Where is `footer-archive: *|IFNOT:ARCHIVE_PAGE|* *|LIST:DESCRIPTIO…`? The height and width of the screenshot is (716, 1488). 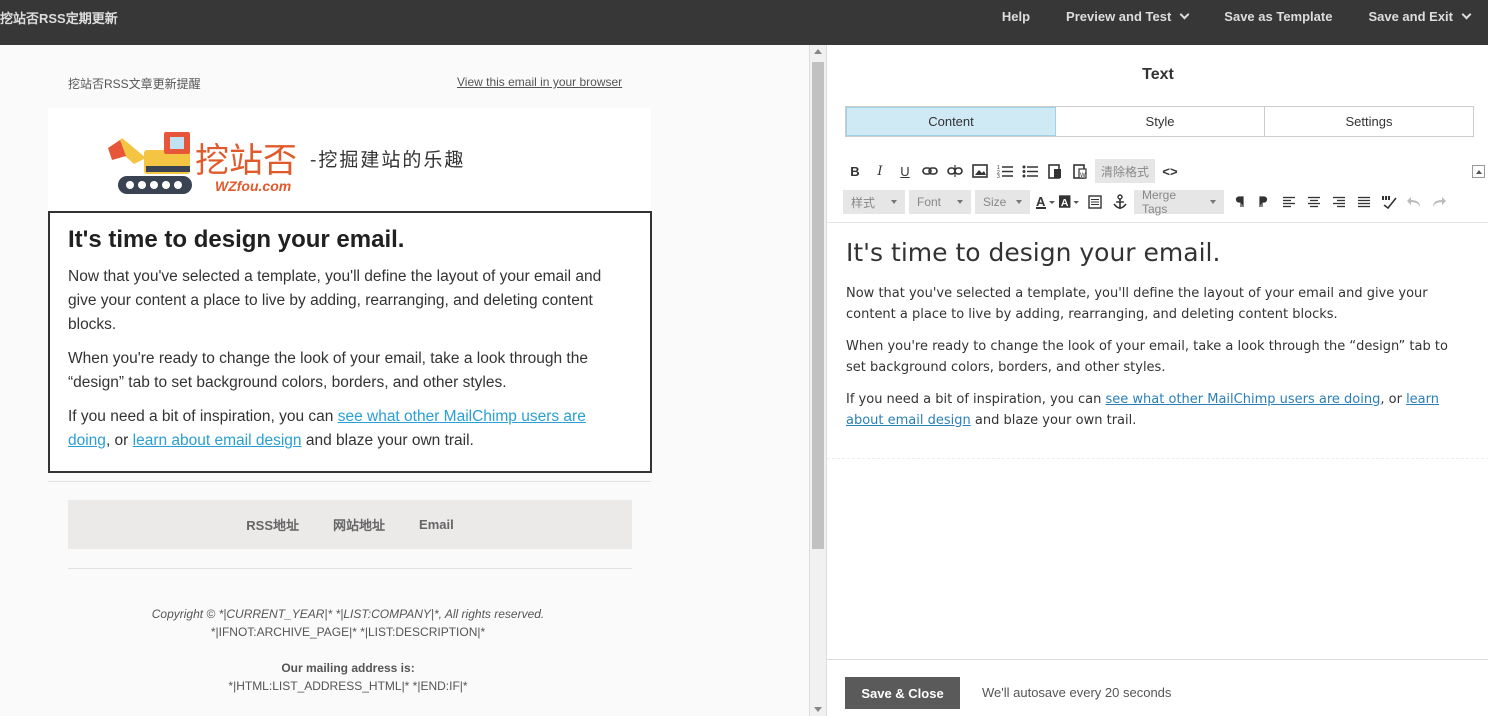 footer-archive: *|IFNOT:ARCHIVE_PAGE|* *|LIST:DESCRIPTIO… is located at coordinates (348, 632).